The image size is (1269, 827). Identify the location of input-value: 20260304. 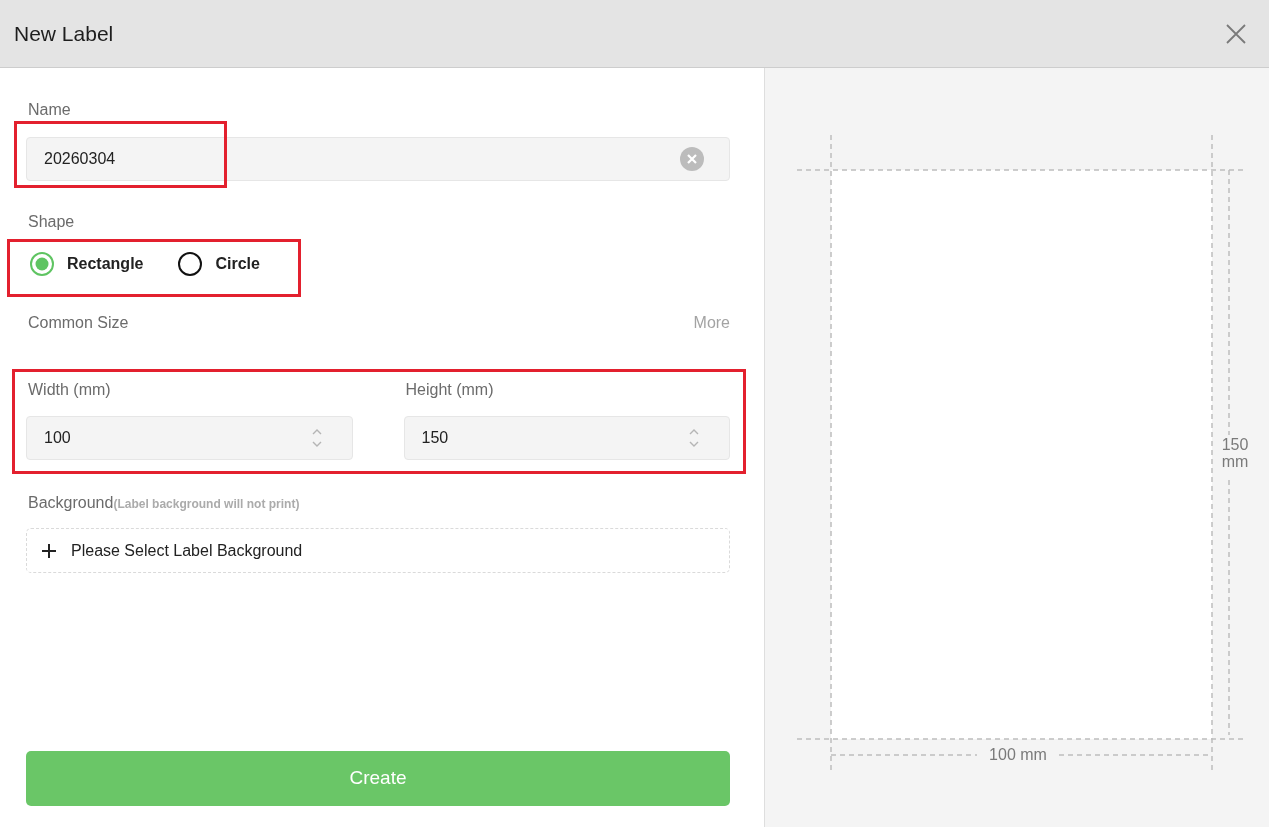
(80, 159).